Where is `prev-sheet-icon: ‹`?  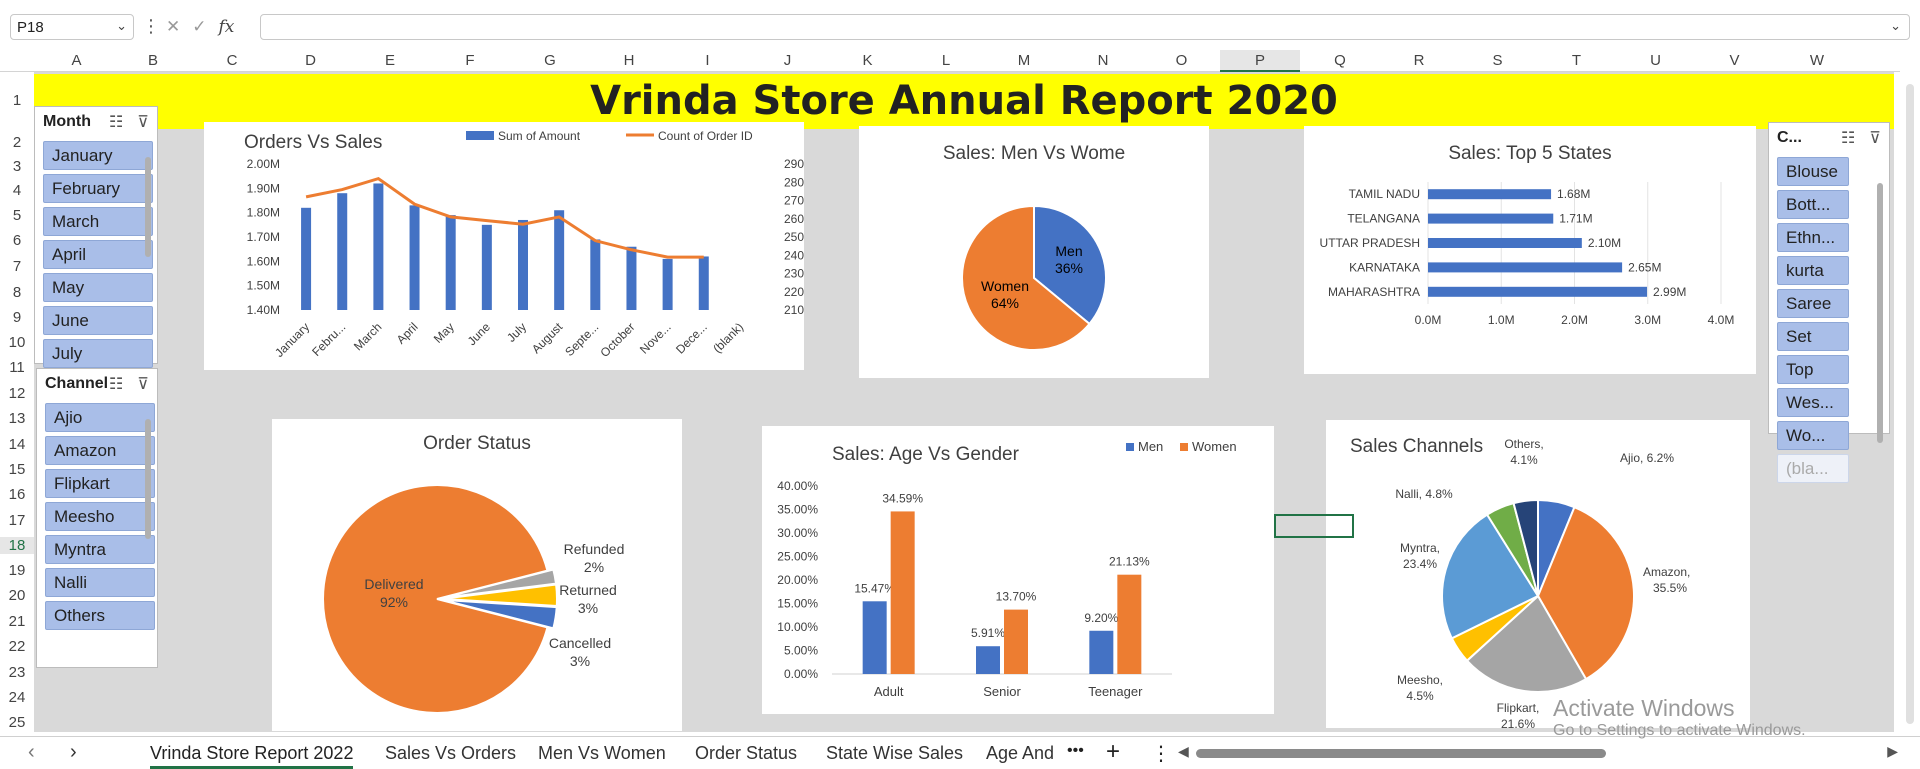 prev-sheet-icon: ‹ is located at coordinates (31, 752).